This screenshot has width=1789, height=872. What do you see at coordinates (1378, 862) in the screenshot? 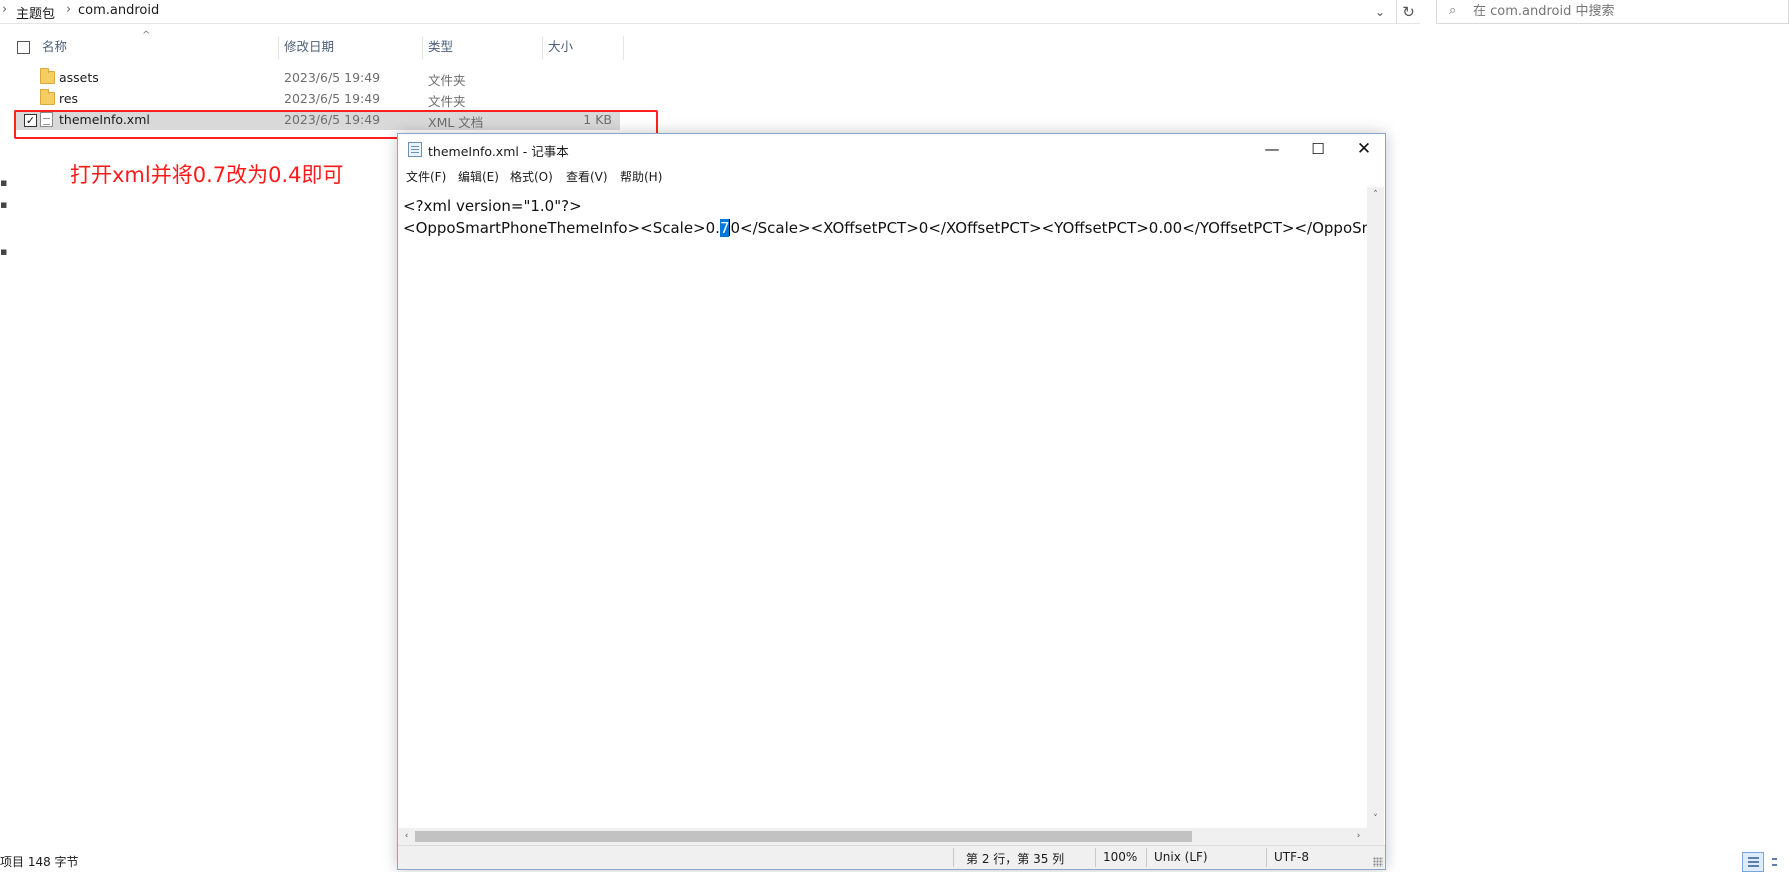
I see `resize-grip-icon` at bounding box center [1378, 862].